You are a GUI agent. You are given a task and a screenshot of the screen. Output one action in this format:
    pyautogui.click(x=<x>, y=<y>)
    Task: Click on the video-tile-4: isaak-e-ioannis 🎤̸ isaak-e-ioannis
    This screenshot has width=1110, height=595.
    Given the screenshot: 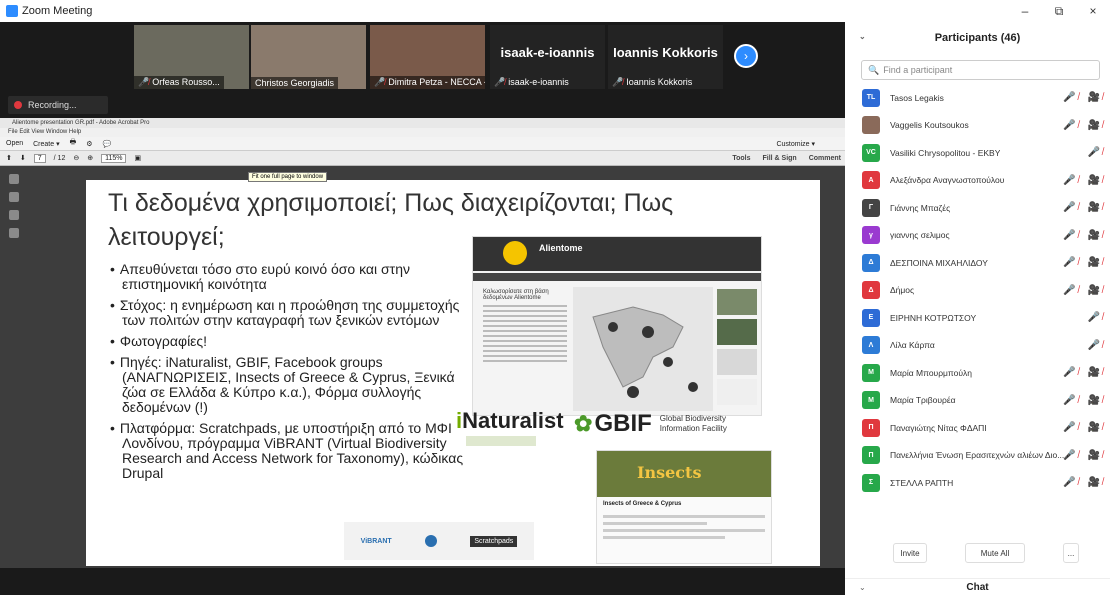 What is the action you would take?
    pyautogui.click(x=547, y=57)
    